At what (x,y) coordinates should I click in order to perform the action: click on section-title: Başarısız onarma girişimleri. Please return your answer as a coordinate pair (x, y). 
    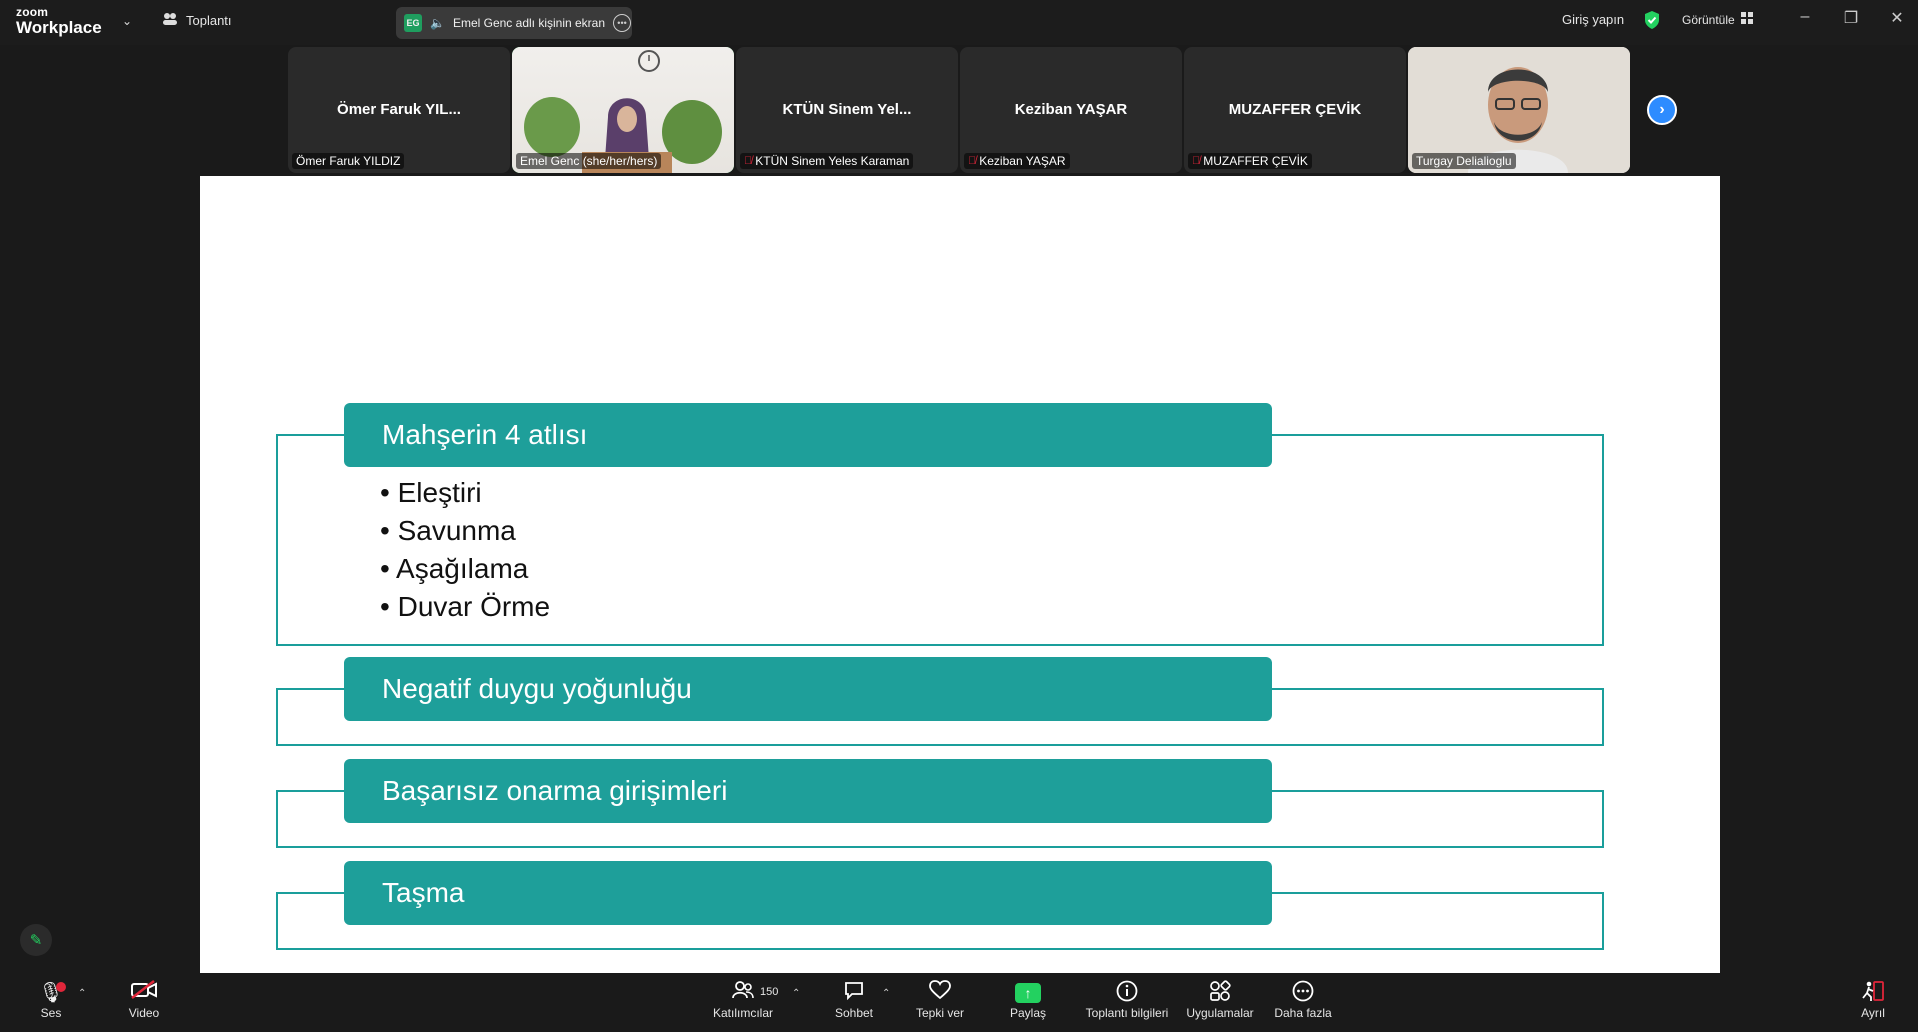
    Looking at the image, I should click on (808, 791).